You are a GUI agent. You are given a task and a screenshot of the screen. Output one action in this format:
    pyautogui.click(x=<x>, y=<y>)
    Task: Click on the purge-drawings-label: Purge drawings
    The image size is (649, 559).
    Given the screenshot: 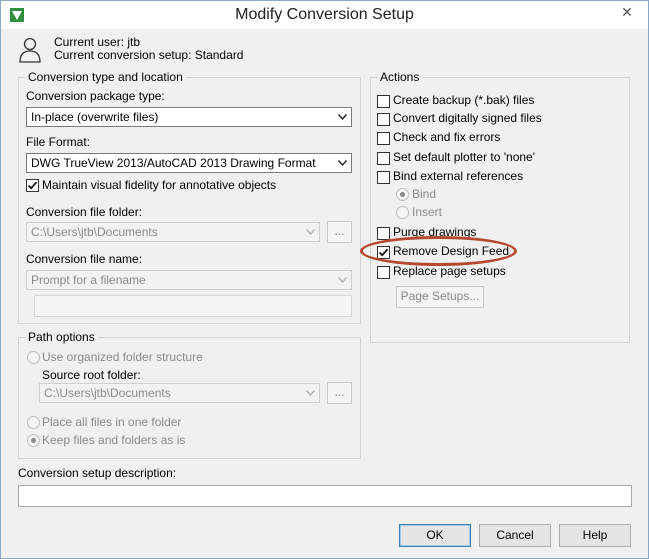 What is the action you would take?
    pyautogui.click(x=435, y=232)
    